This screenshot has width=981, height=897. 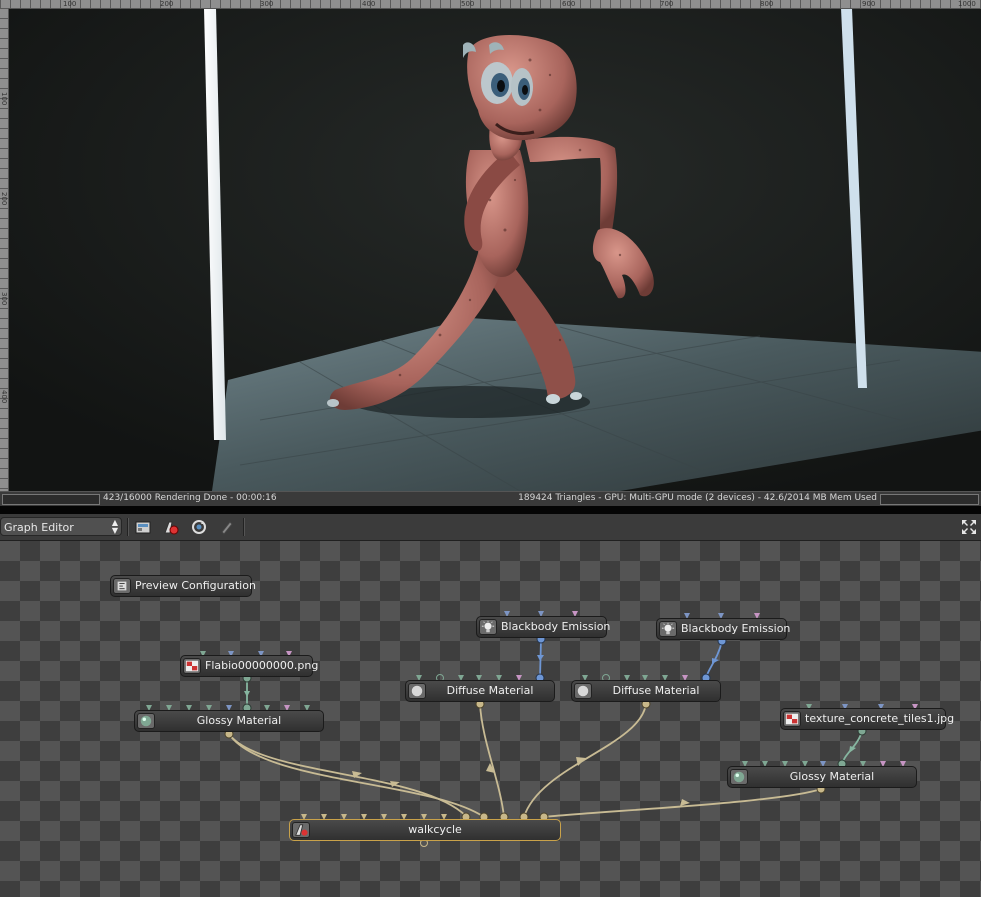 I want to click on editor-type-value: Graph Editor, so click(x=39, y=527).